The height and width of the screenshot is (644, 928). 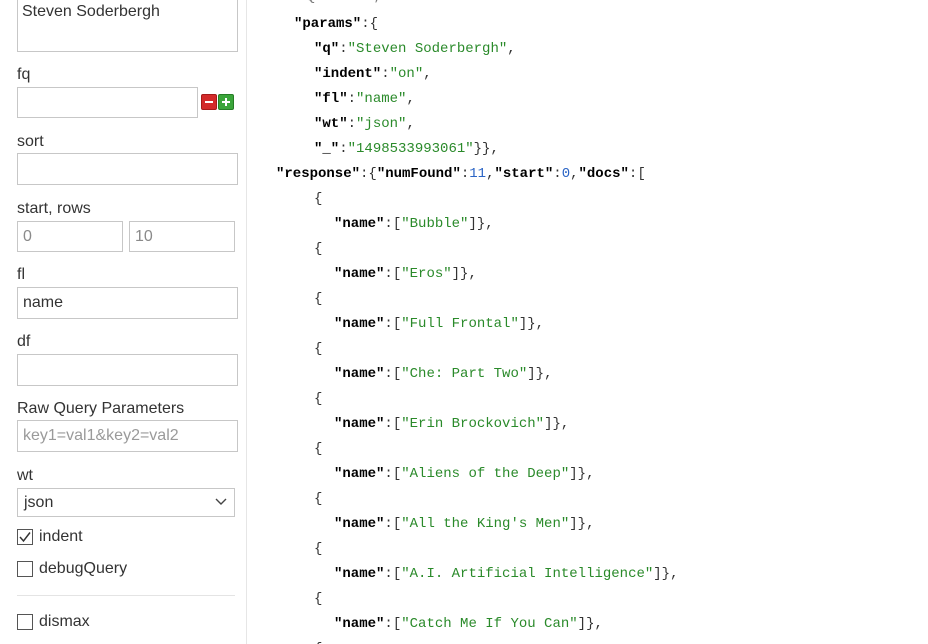 I want to click on doc-name-line: "name":["Aliens of the Deep"]},, so click(x=464, y=474).